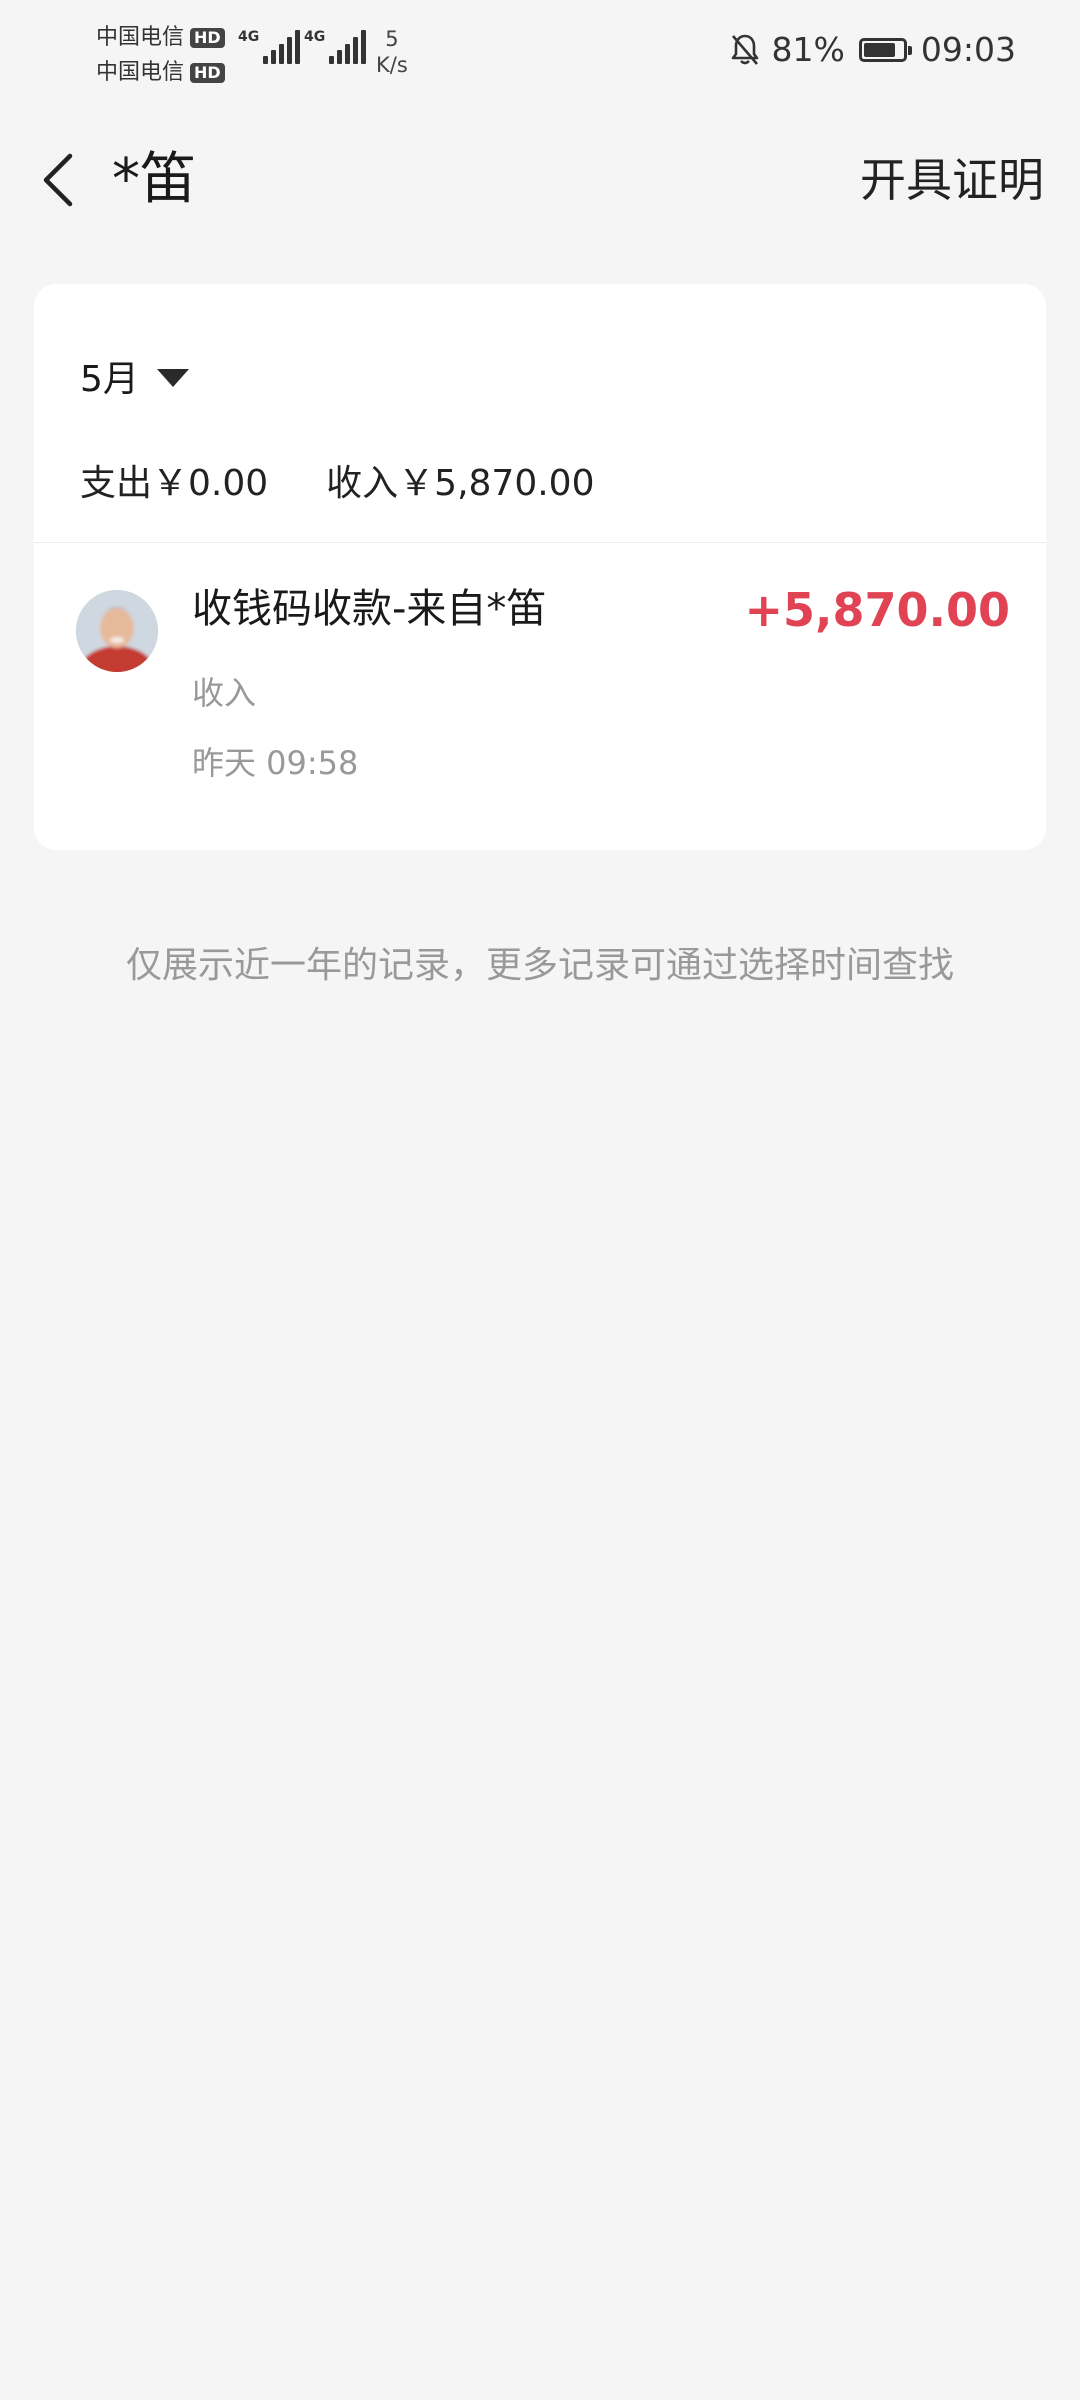  Describe the element at coordinates (369, 609) in the screenshot. I see `transaction-title: 收钱码收款-来自*笛` at that location.